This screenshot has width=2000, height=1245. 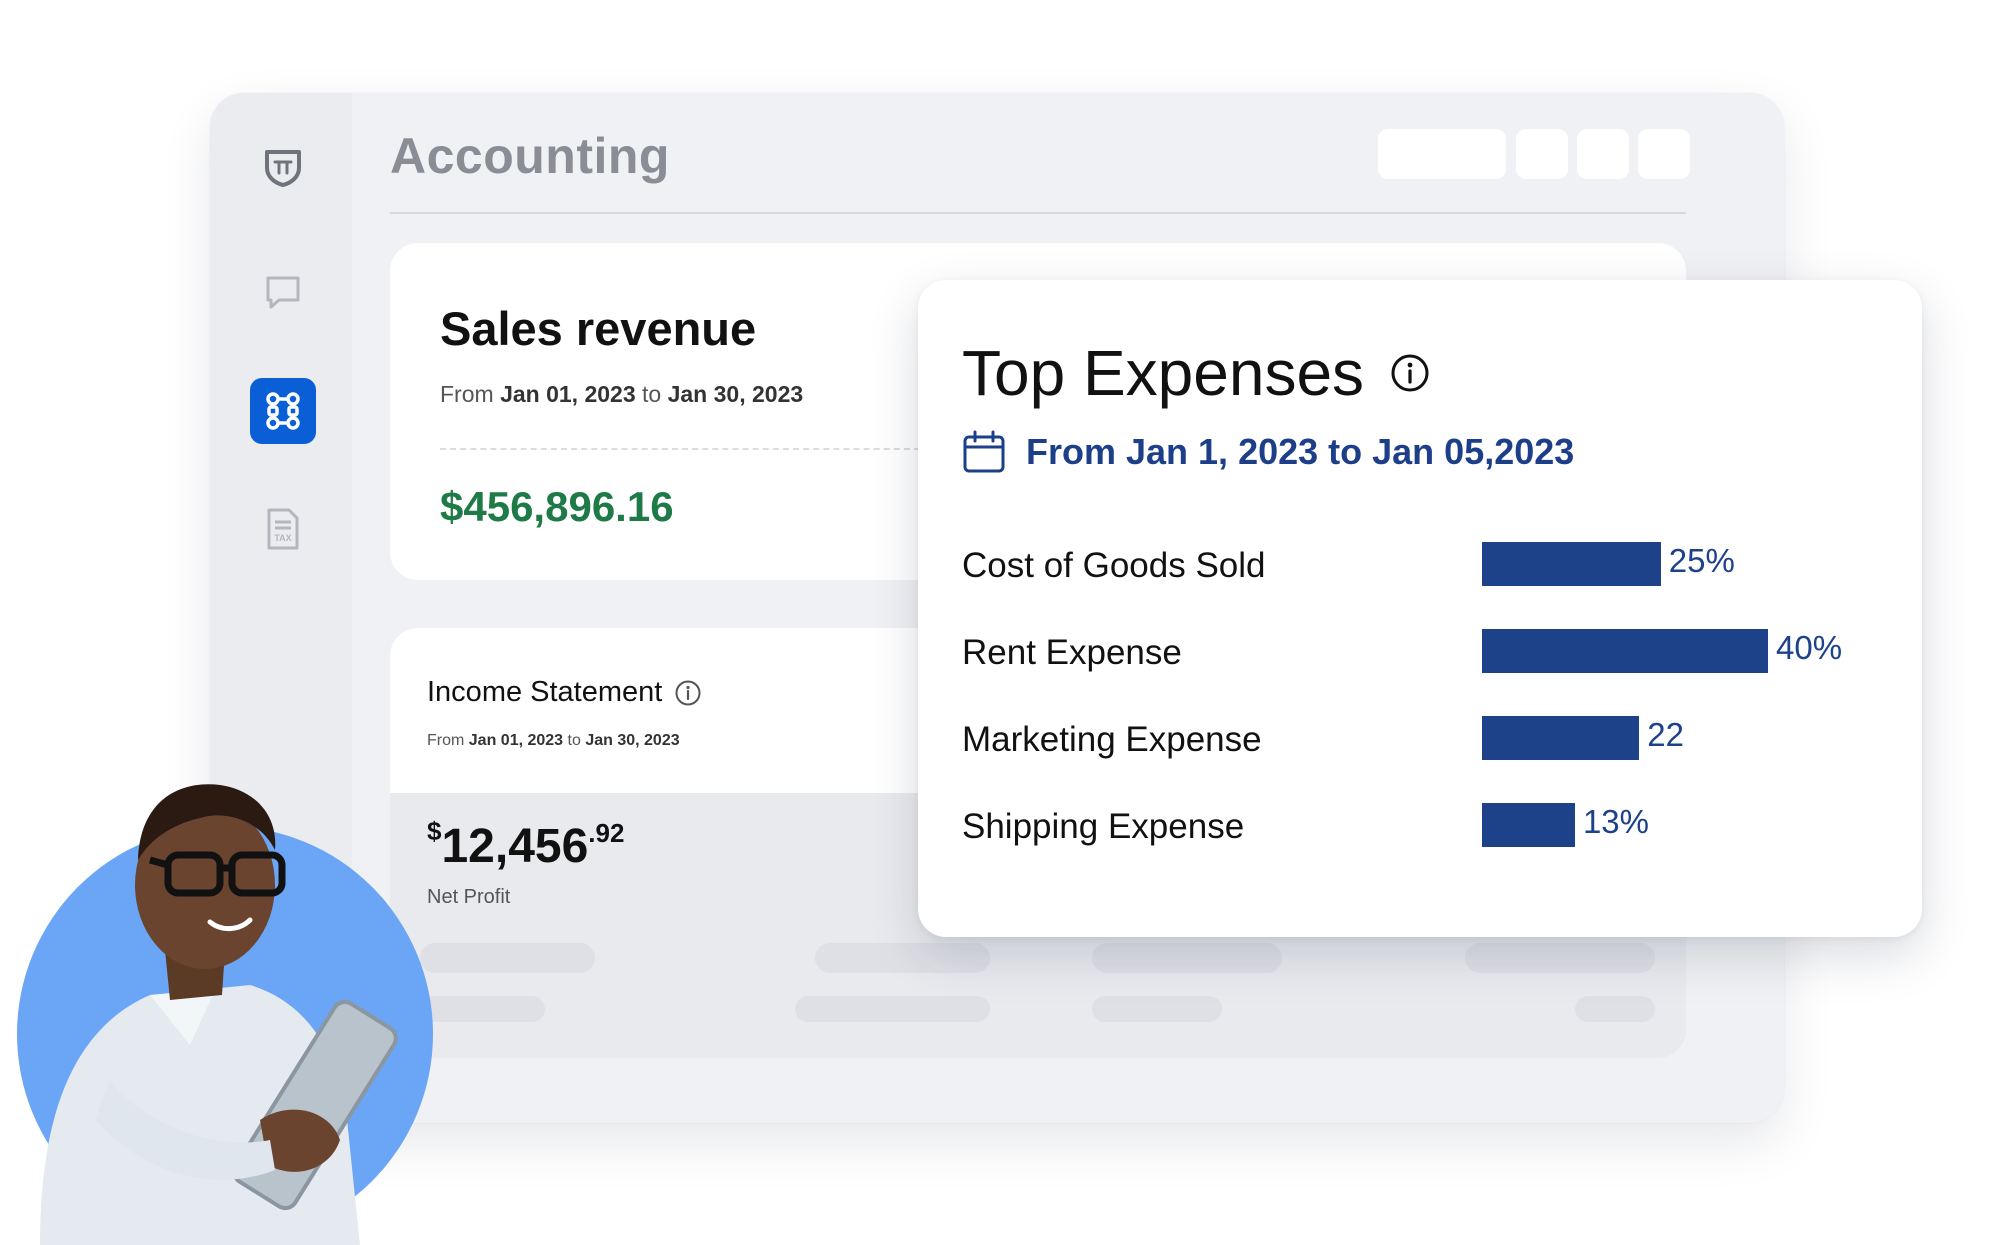 I want to click on sales-date-range: From Jan 01, 2023 to Jan 30, 2023, so click(x=621, y=394).